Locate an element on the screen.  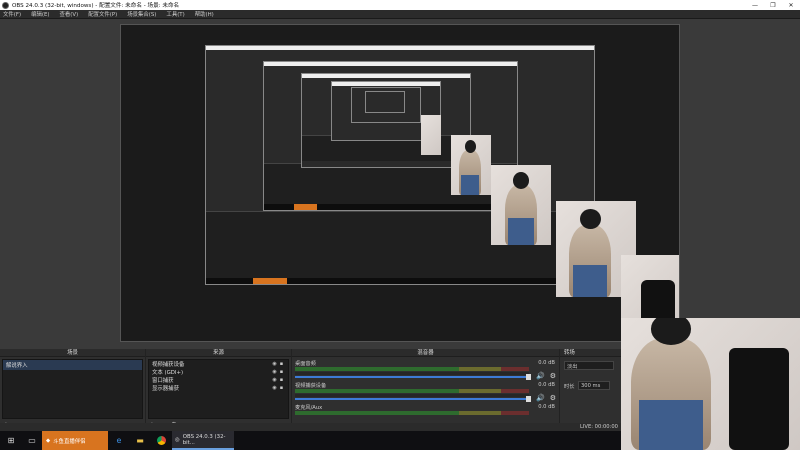
file-explorer-icon: ▬ is located at coordinates (140, 440).